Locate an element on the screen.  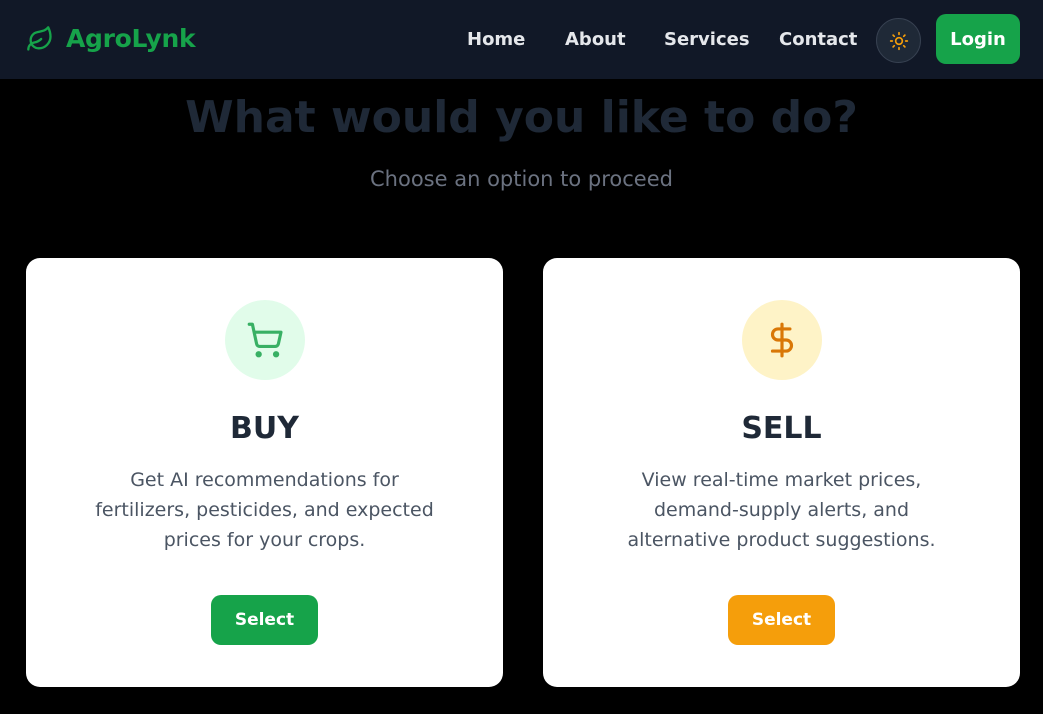
nav-link-contact: Contact is located at coordinates (818, 39).